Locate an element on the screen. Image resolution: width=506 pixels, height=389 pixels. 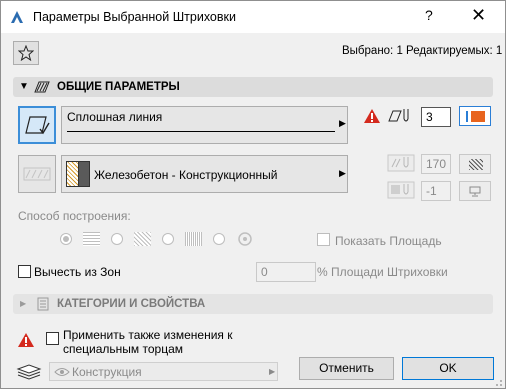
fill-pen-icon is located at coordinates (401, 163).